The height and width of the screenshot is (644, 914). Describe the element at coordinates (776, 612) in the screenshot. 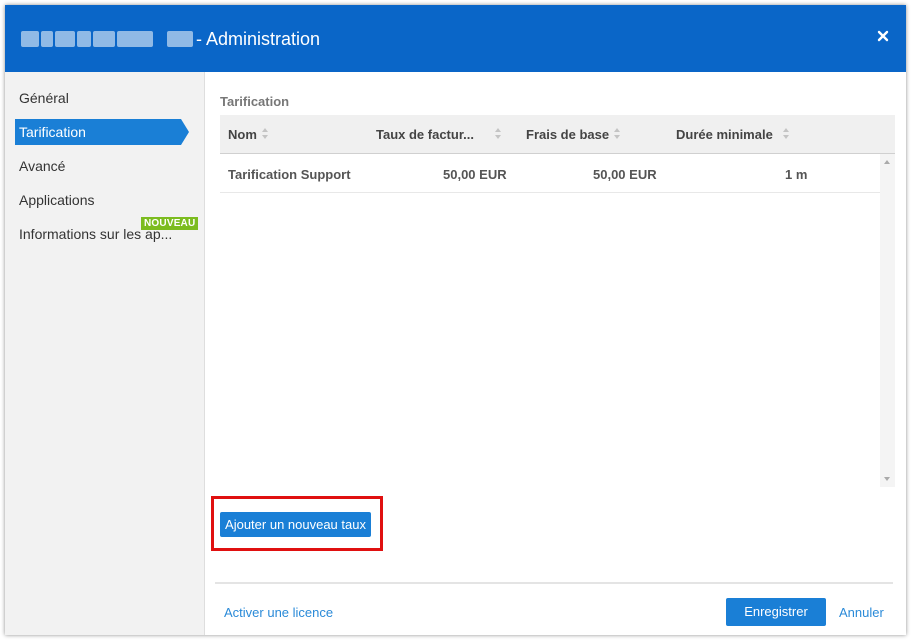

I see `save-button: Enregistrer` at that location.